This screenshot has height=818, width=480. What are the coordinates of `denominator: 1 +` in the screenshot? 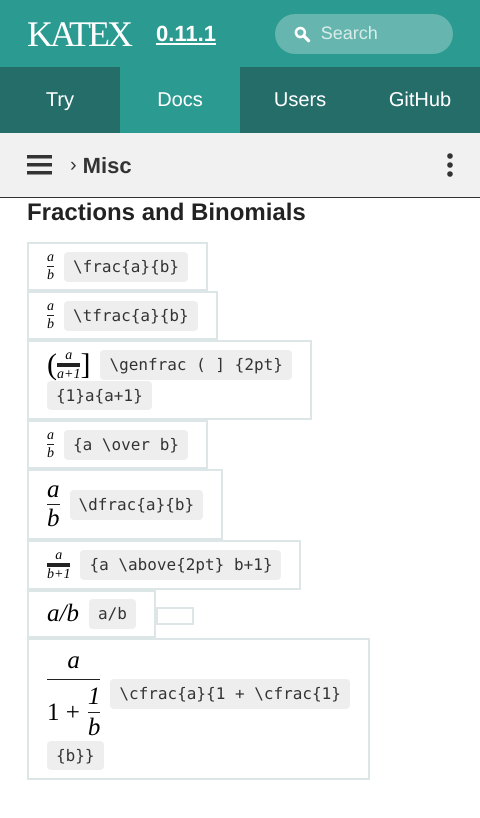 It's located at (63, 713).